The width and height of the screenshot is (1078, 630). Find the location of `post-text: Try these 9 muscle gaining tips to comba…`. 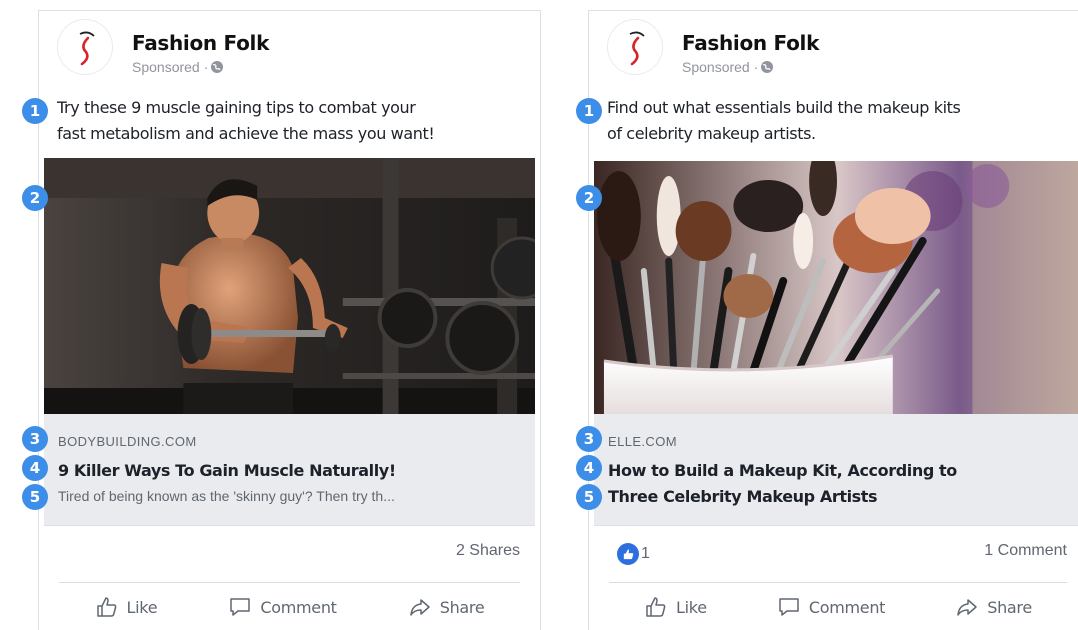

post-text: Try these 9 muscle gaining tips to comba… is located at coordinates (292, 121).